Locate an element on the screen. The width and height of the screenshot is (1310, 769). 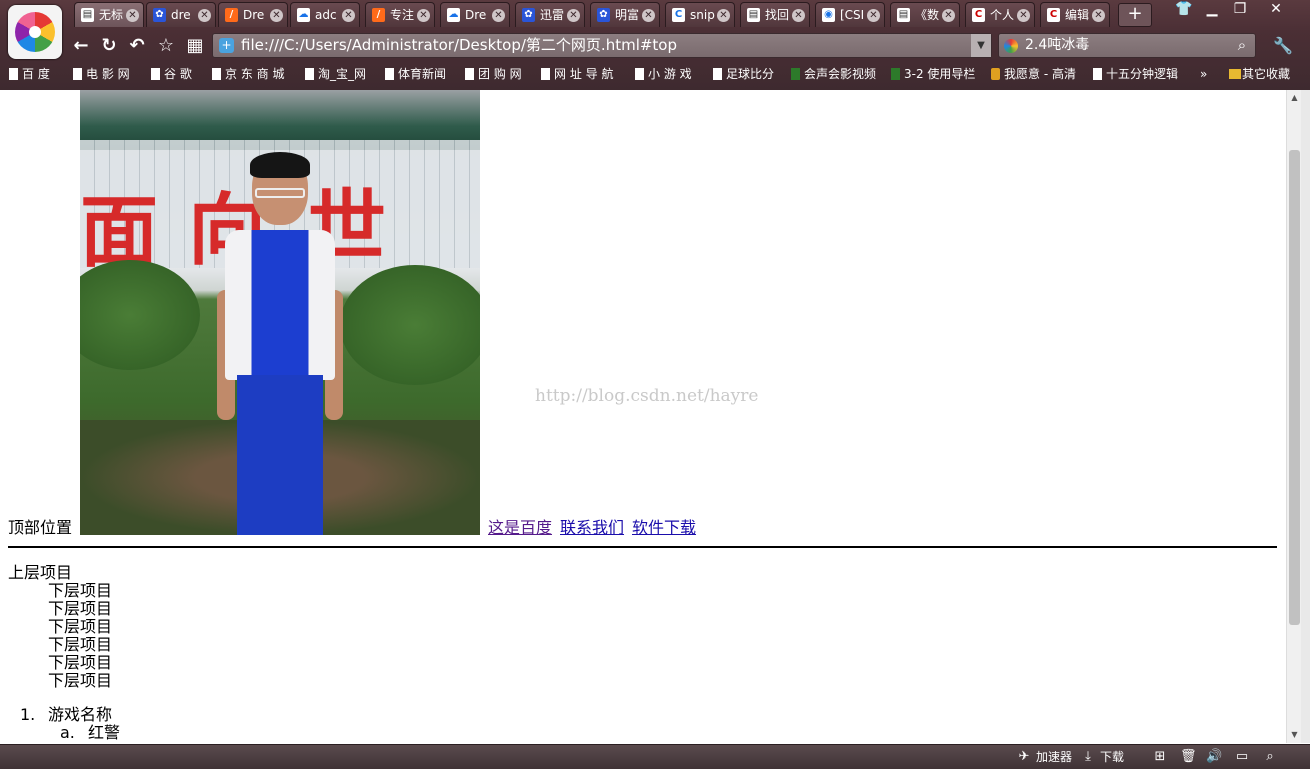
bookmark-item: 我愿意 - 高清 is located at coordinates (1042, 74).